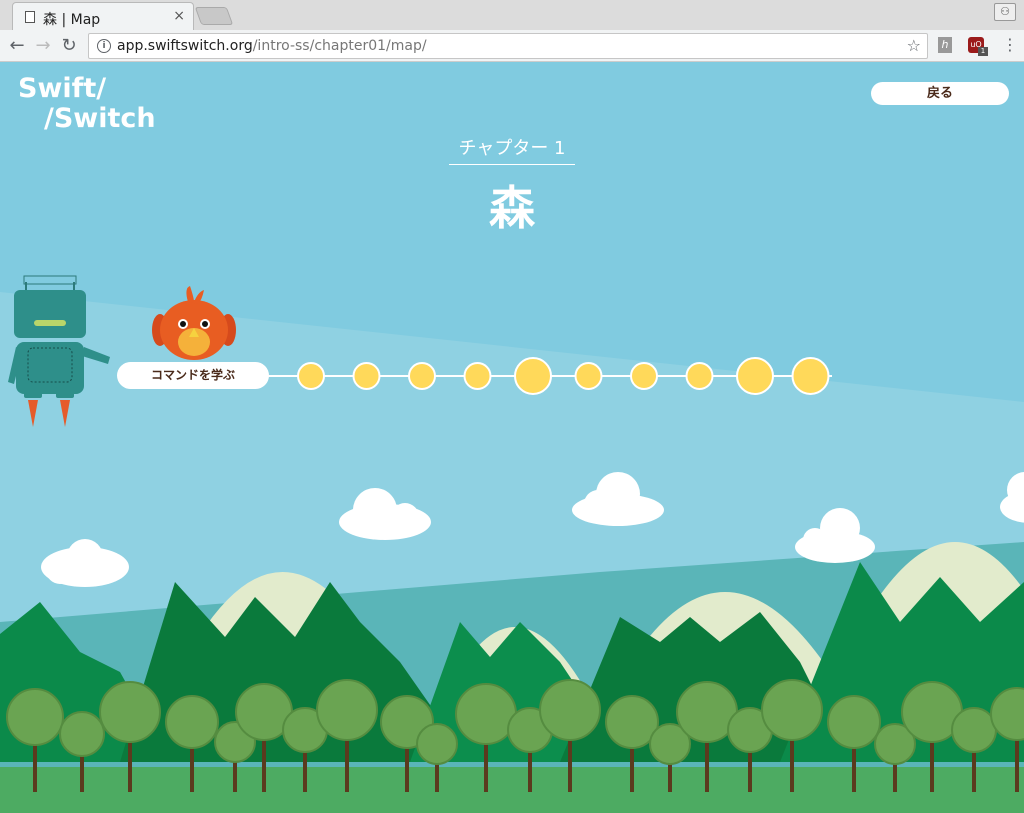 Image resolution: width=1024 pixels, height=813 pixels. What do you see at coordinates (940, 93) in the screenshot?
I see `back-button: 戻る` at bounding box center [940, 93].